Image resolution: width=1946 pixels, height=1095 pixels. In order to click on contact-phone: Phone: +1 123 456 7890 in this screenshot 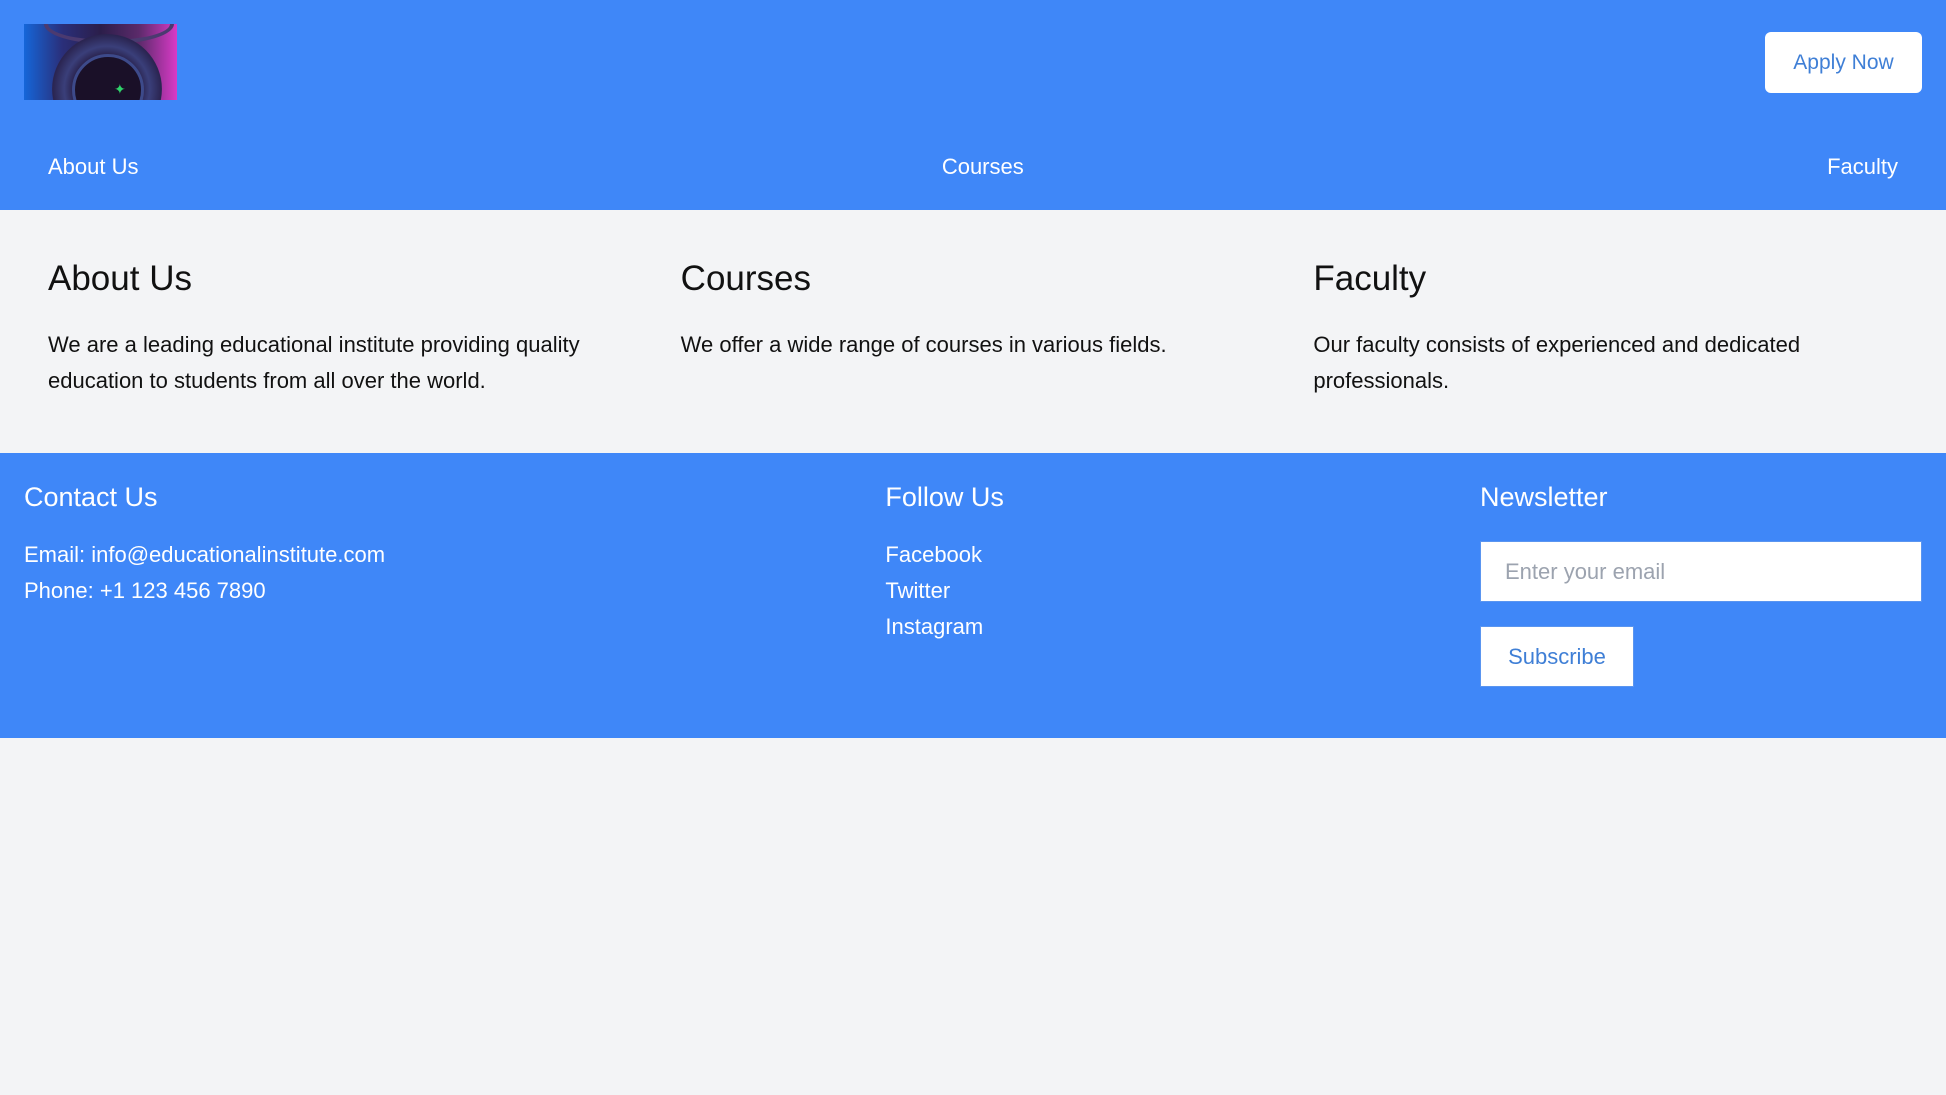, I will do `click(145, 591)`.